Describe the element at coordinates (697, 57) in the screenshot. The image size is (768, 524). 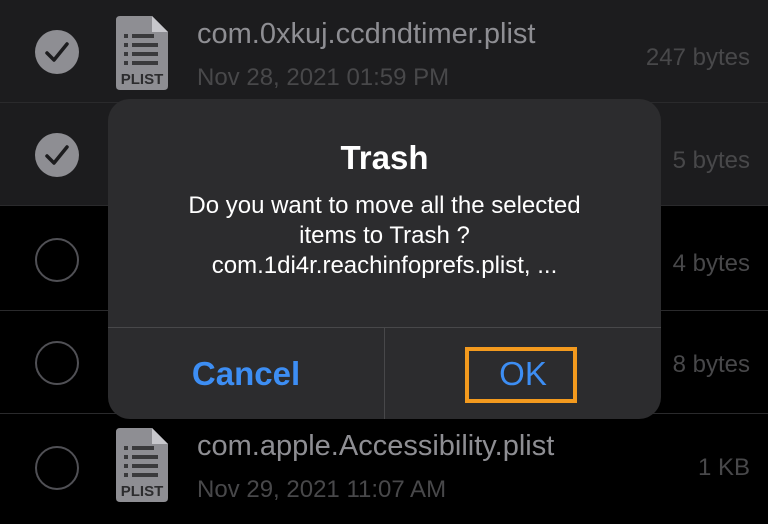
I see `file-size: 247 bytes` at that location.